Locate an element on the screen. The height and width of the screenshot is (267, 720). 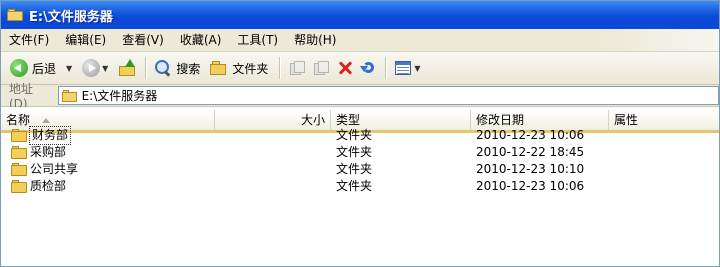
folders-label: 文件夹 is located at coordinates (250, 68).